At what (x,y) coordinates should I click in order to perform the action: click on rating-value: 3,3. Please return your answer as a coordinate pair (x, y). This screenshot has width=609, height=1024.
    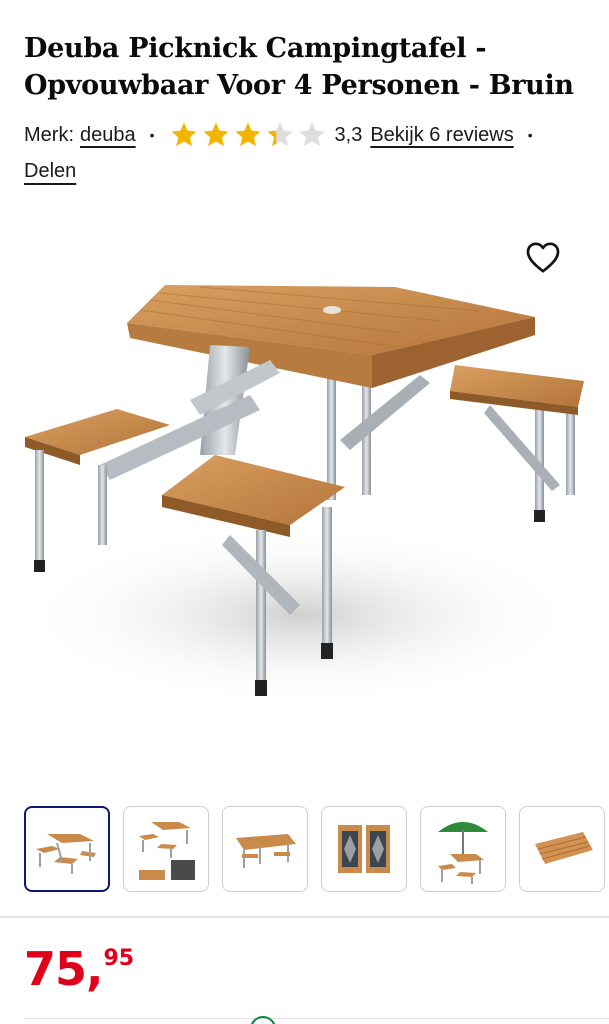
    Looking at the image, I should click on (348, 134).